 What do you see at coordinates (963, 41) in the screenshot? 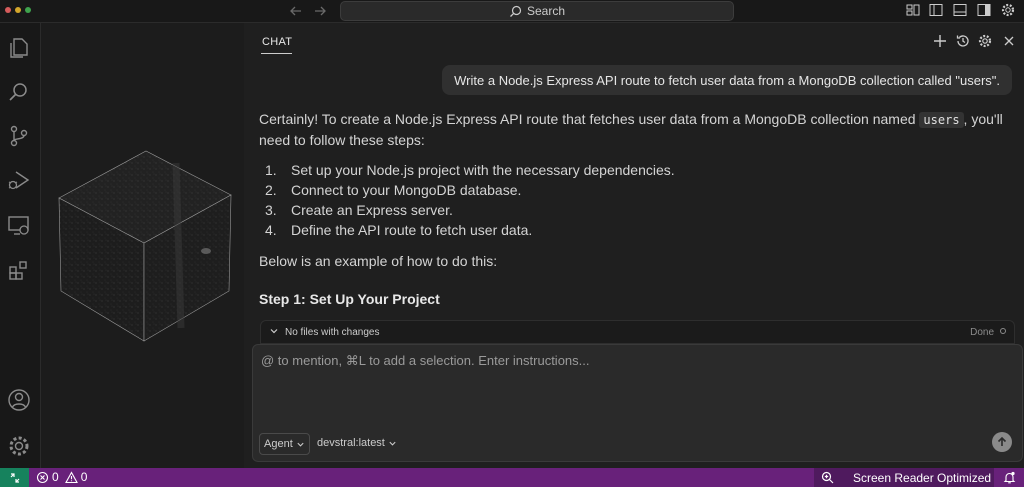
I see `history-icon` at bounding box center [963, 41].